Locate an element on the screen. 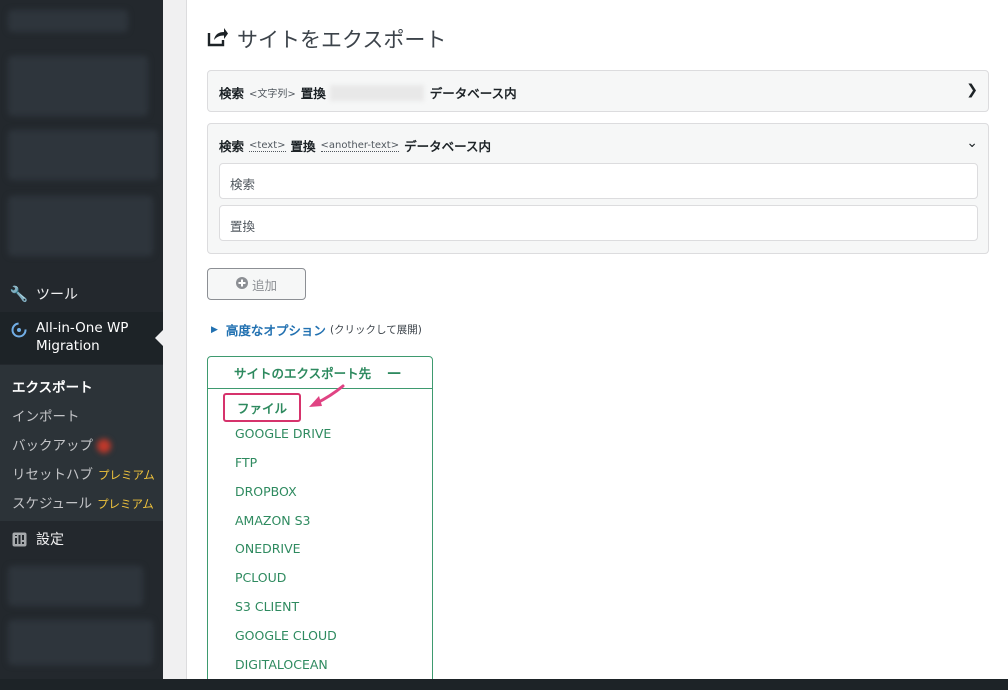  bottom-frame-bar is located at coordinates (504, 684).